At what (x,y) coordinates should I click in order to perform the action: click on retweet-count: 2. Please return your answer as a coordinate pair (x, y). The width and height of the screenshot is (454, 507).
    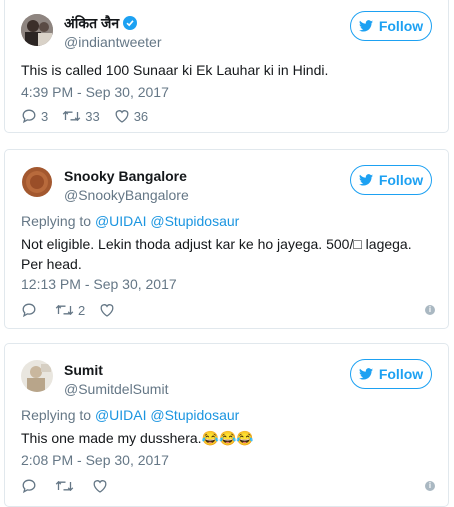
    Looking at the image, I should click on (82, 310).